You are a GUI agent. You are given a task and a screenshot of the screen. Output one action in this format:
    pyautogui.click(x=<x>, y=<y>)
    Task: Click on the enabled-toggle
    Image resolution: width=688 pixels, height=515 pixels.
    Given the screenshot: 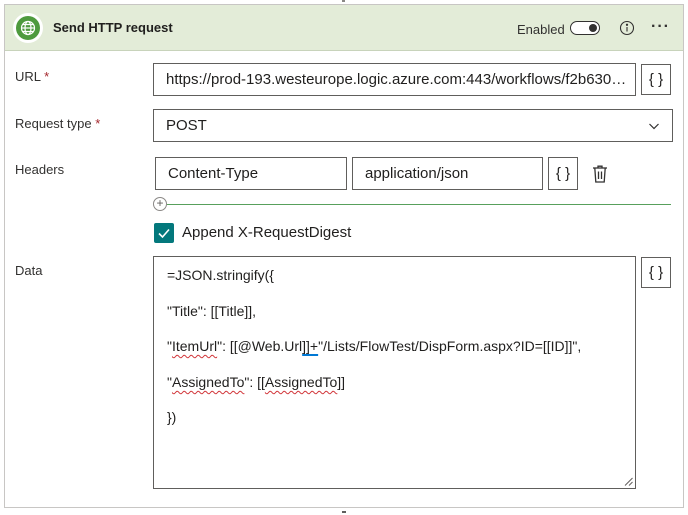 What is the action you would take?
    pyautogui.click(x=585, y=28)
    